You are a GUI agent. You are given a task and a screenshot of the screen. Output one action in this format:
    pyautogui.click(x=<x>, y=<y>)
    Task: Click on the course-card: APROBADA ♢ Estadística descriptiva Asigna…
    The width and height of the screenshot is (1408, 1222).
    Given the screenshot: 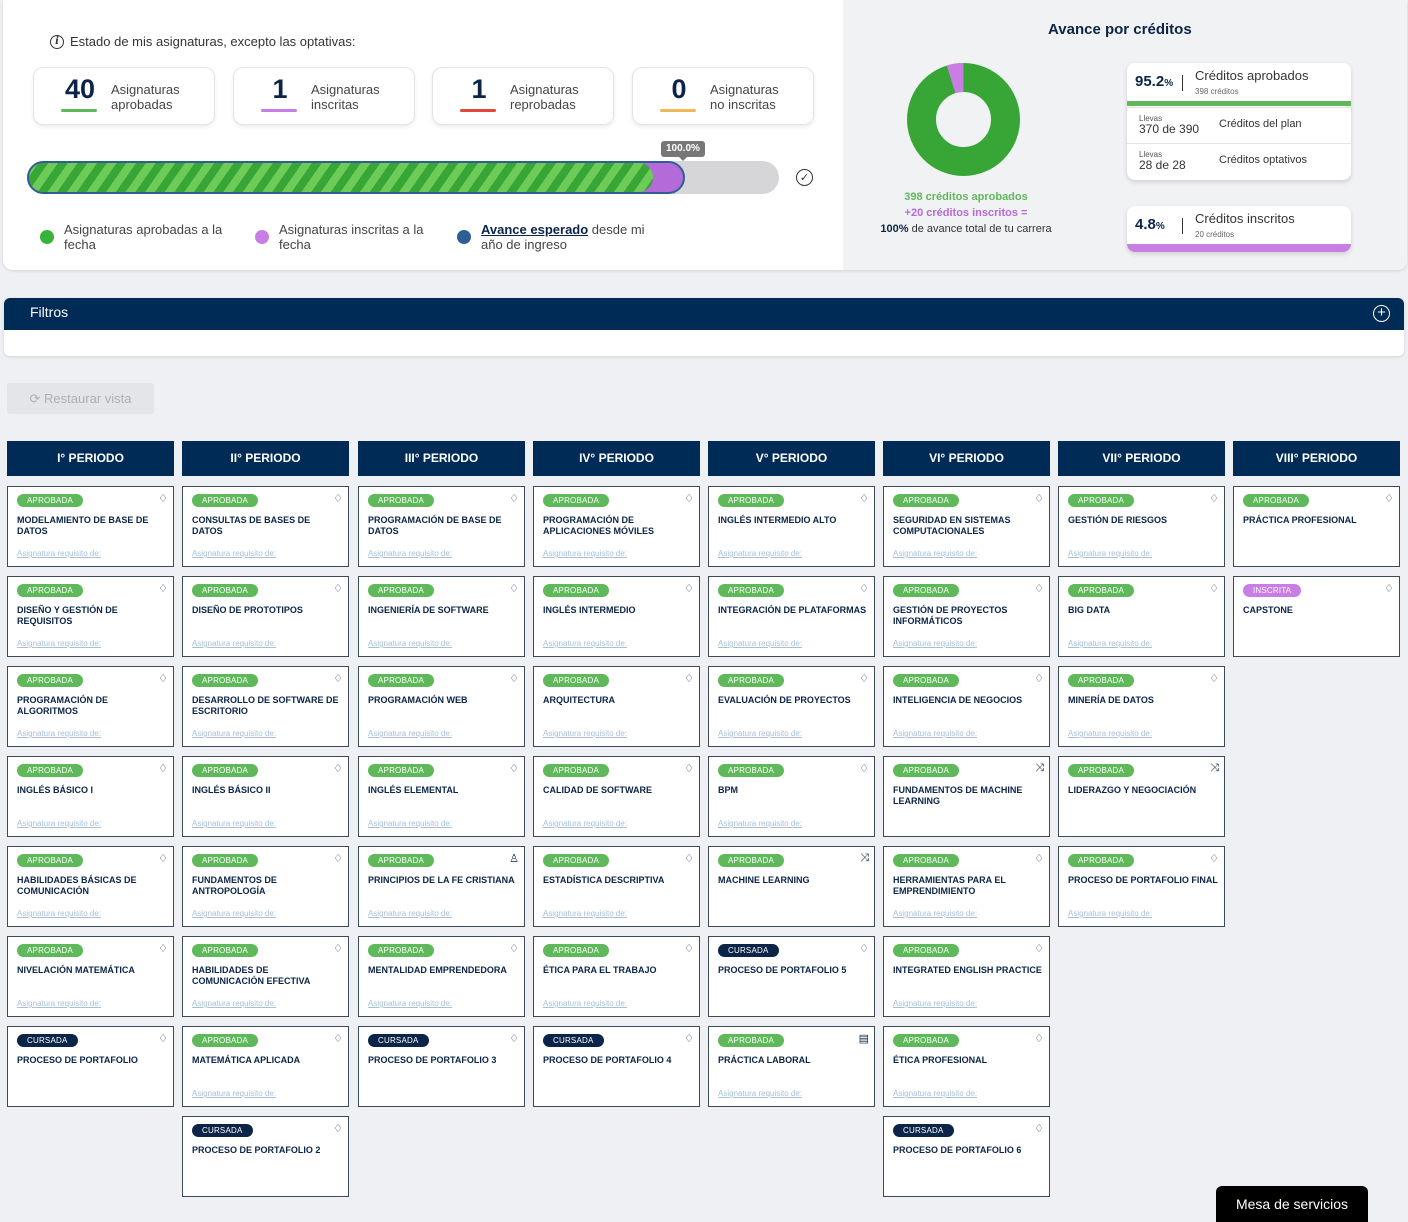 What is the action you would take?
    pyautogui.click(x=616, y=886)
    